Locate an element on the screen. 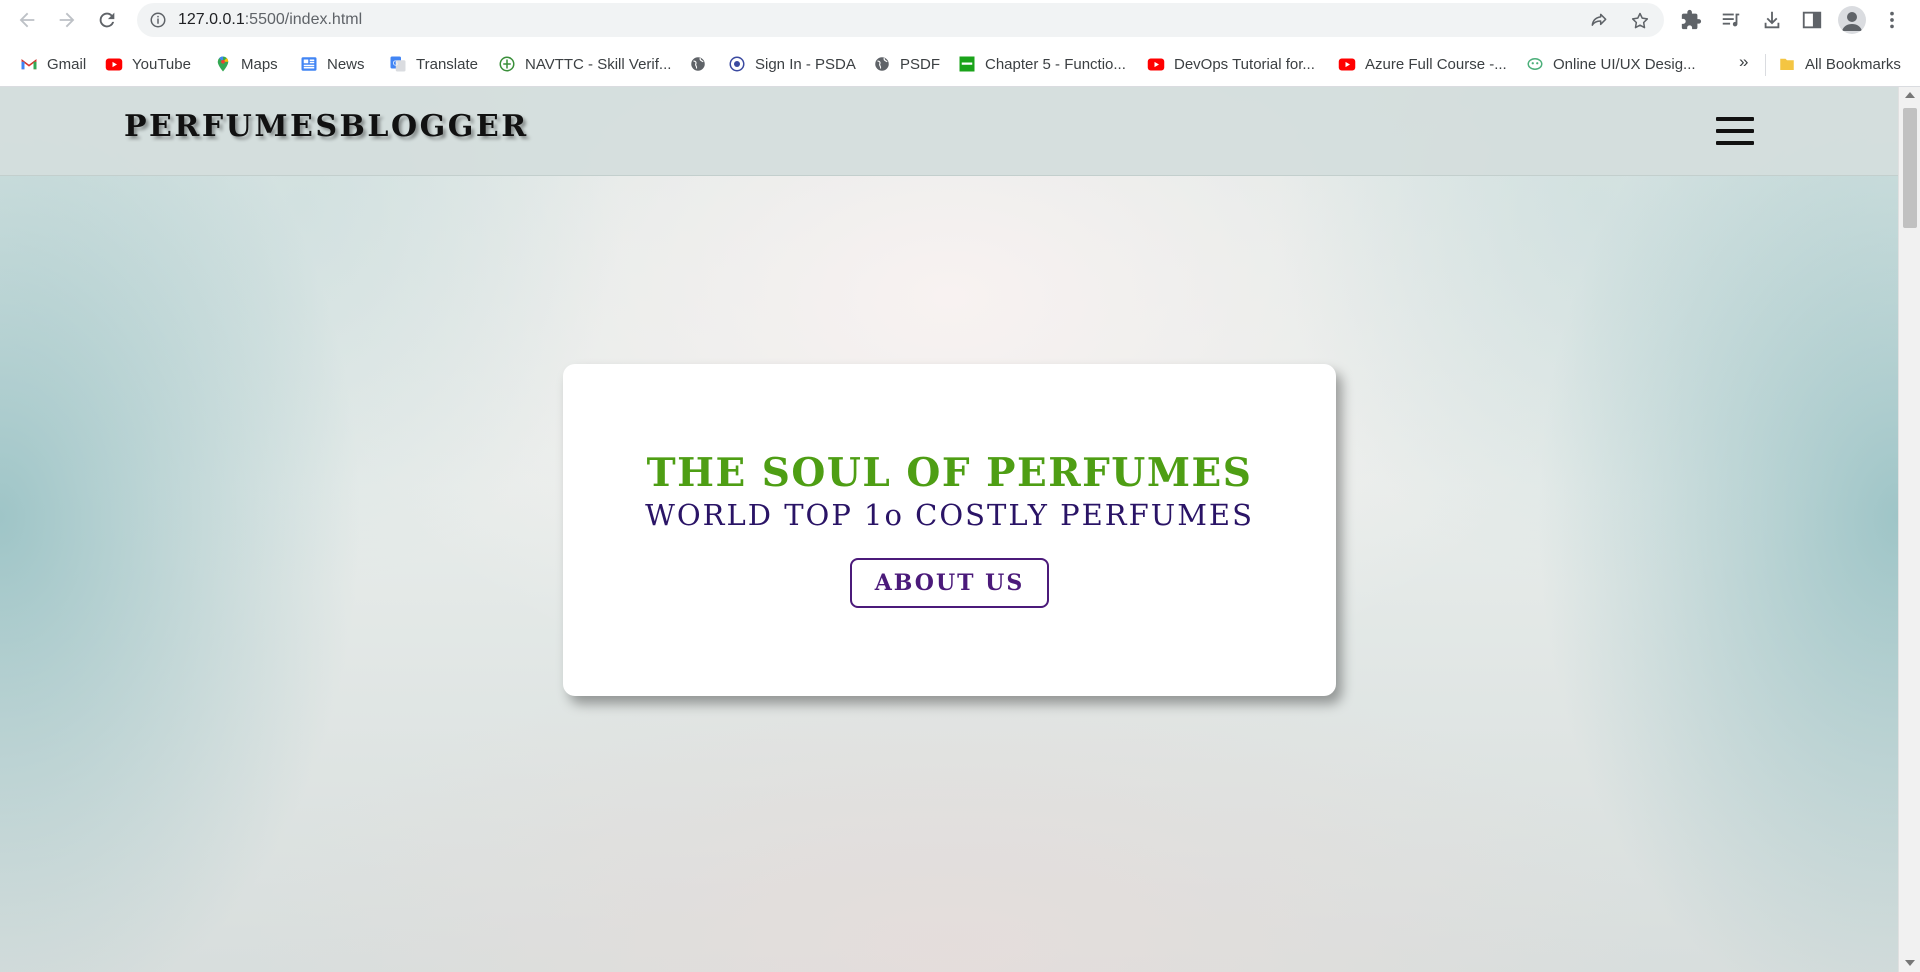  info-icon is located at coordinates (158, 20).